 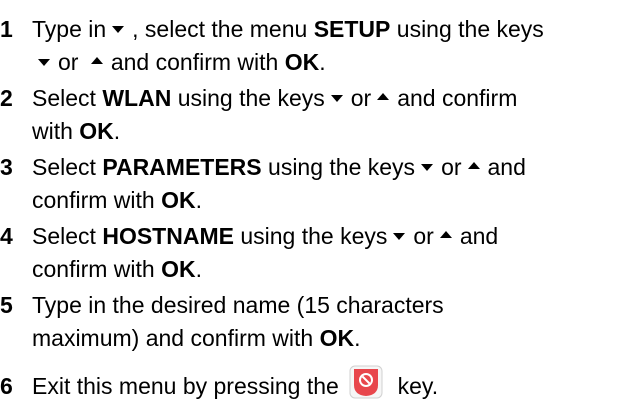 I want to click on step-text: Exit this menu by pressing the key., so click(x=332, y=385).